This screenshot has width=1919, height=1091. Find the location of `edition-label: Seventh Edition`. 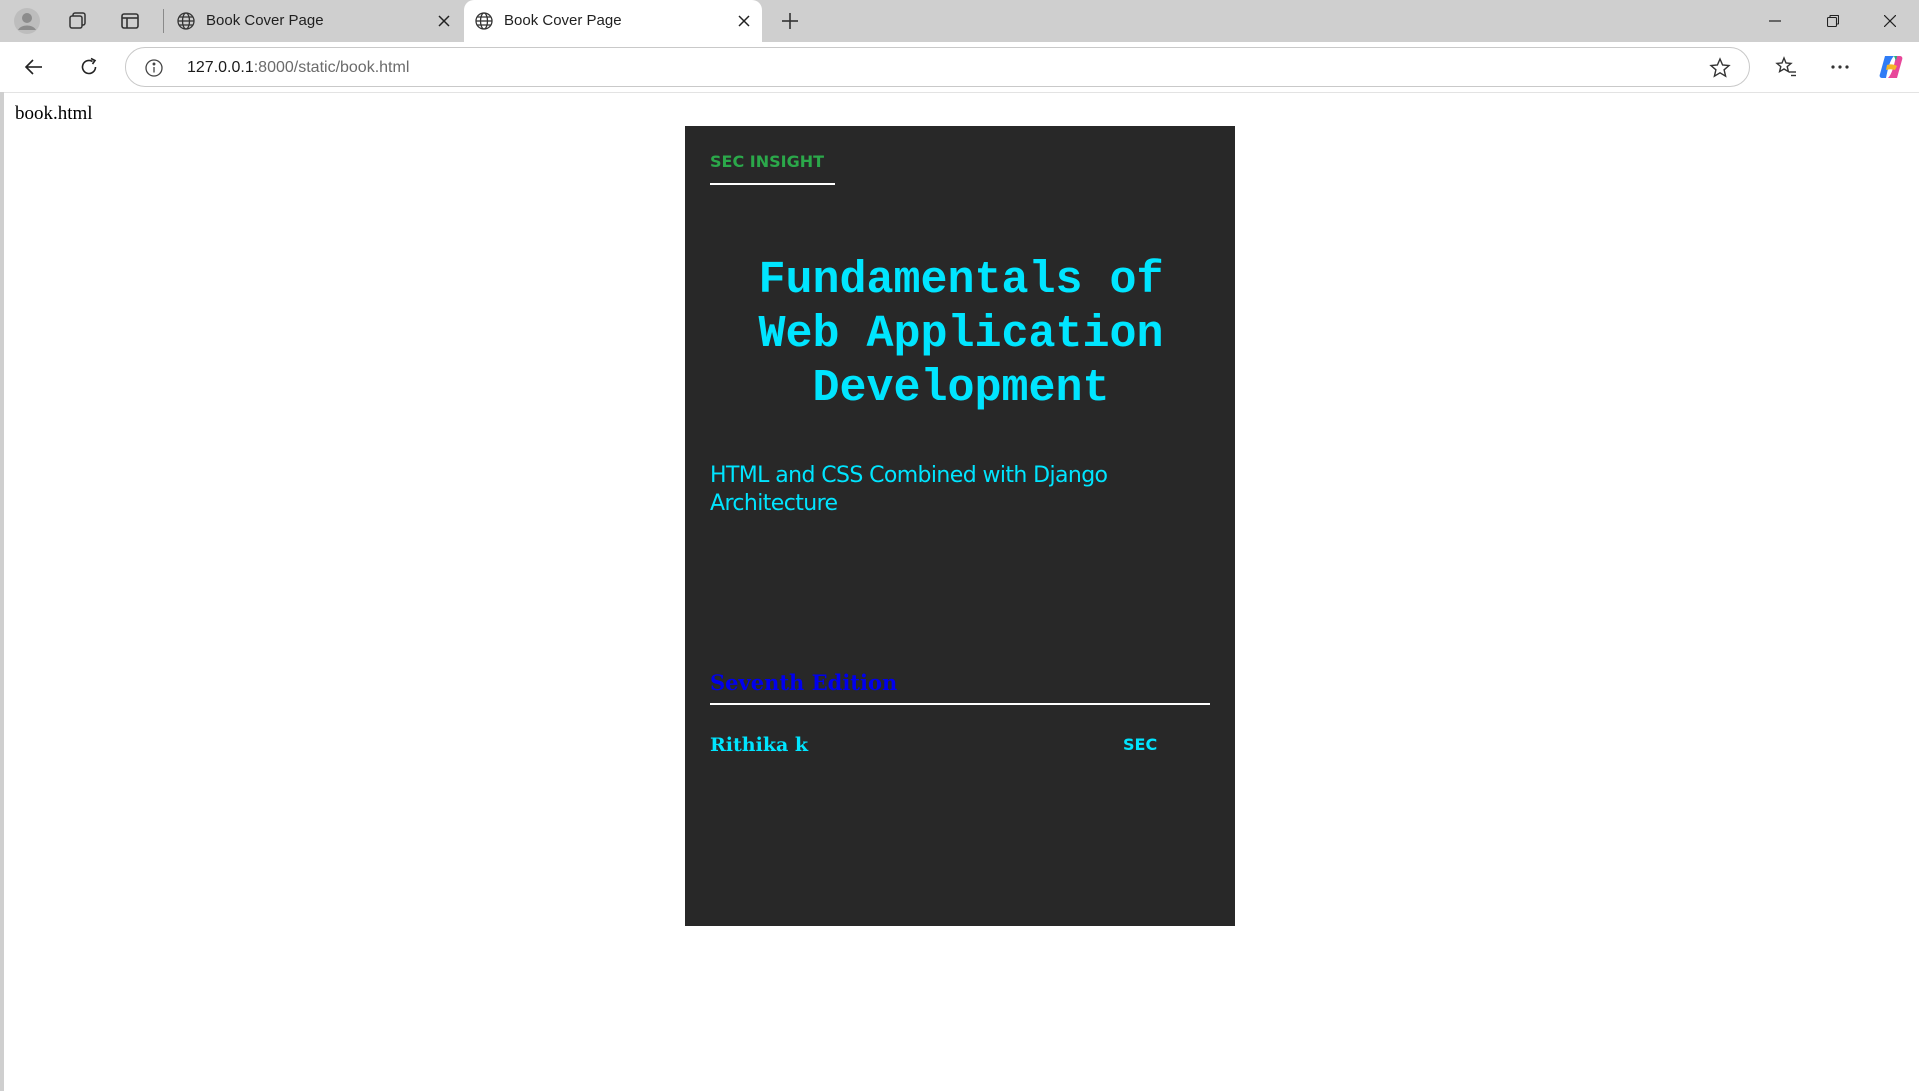

edition-label: Seventh Edition is located at coordinates (804, 682).